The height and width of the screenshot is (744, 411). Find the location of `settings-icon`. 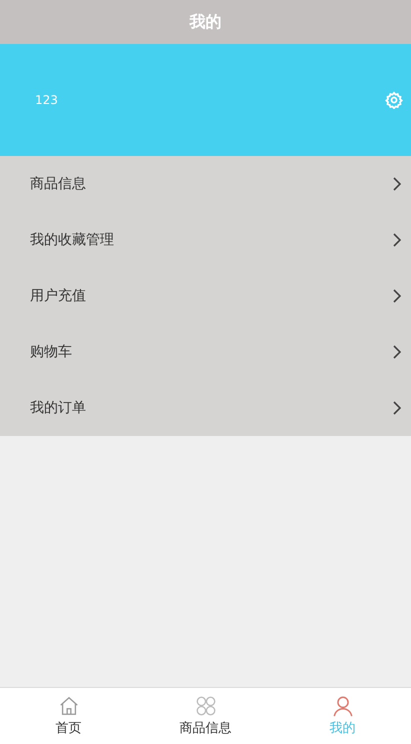

settings-icon is located at coordinates (394, 100).